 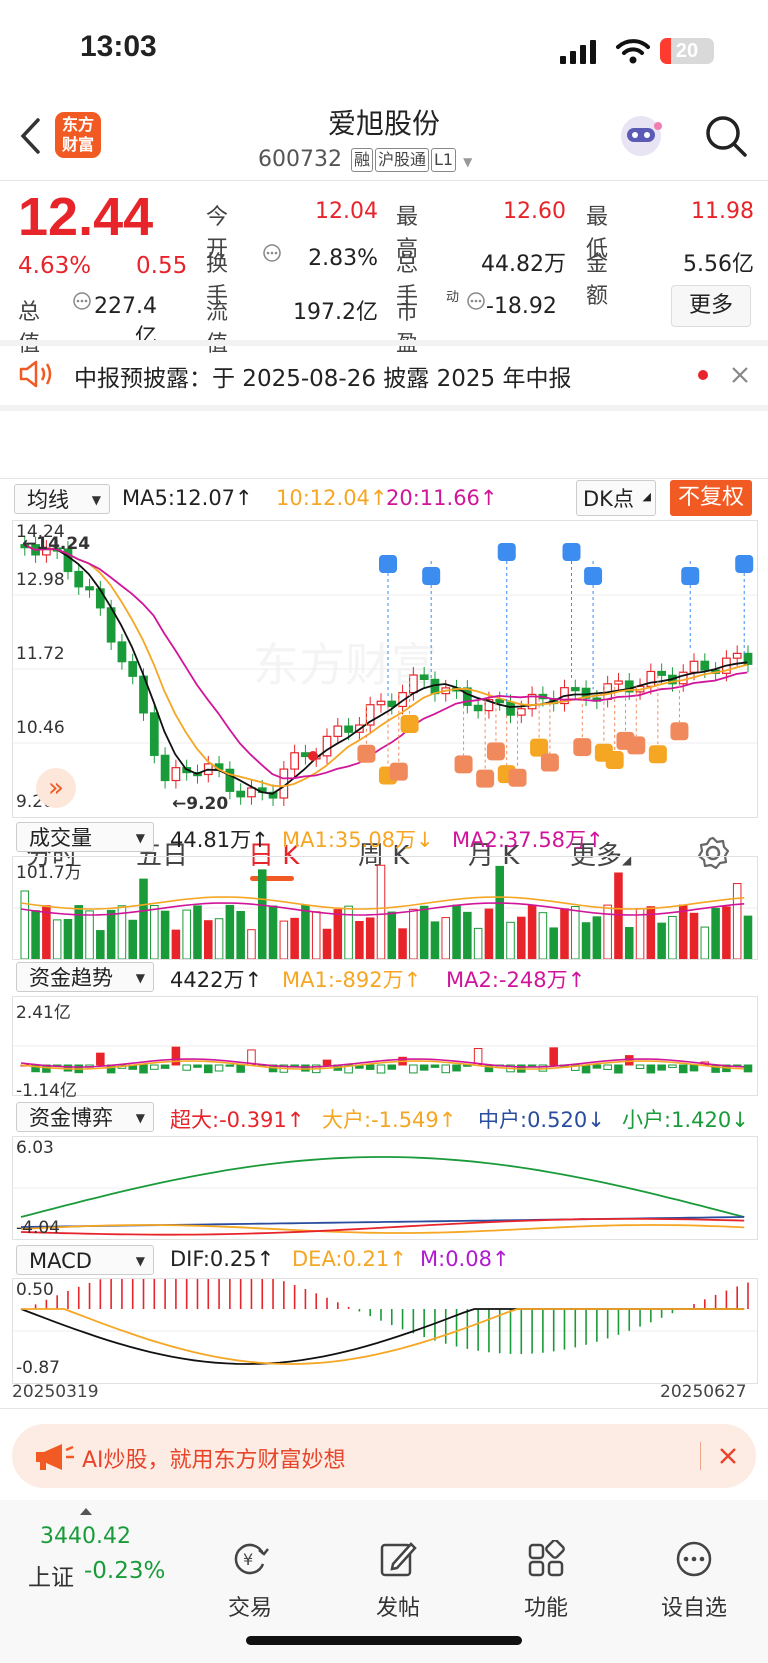 I want to click on amount-value: 5.56亿, so click(x=718, y=264).